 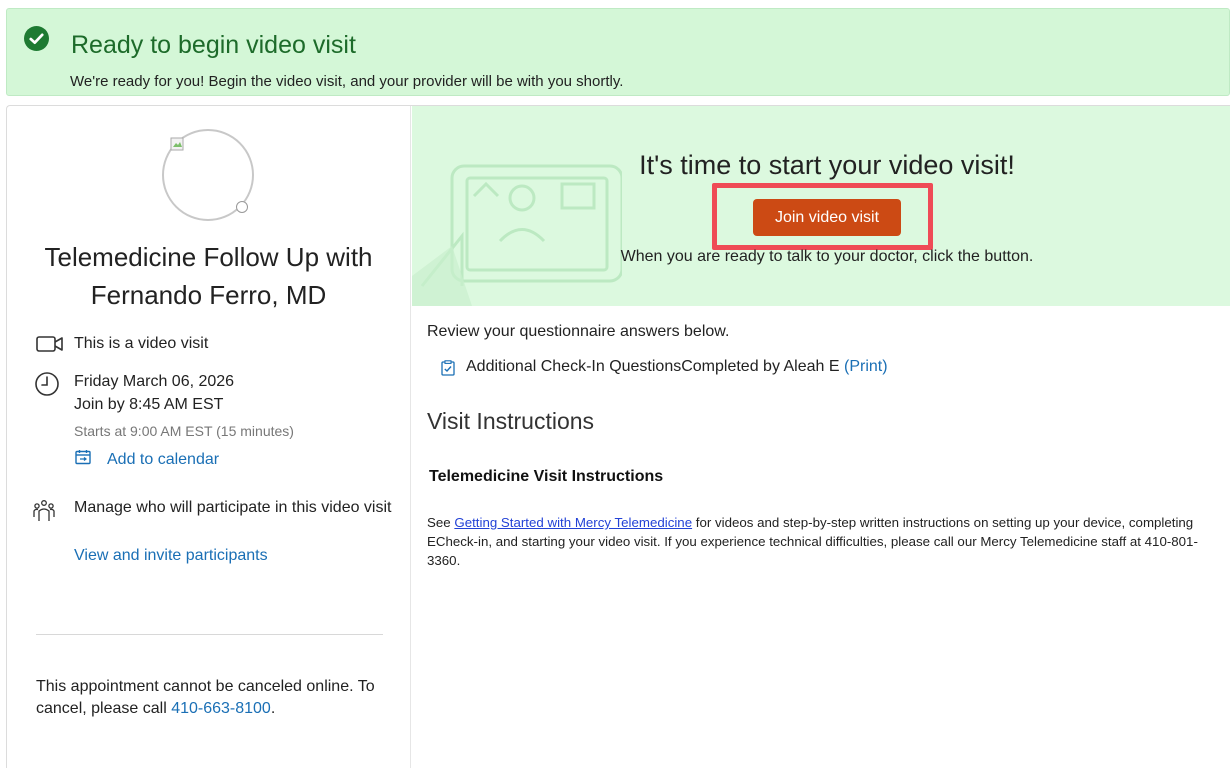 I want to click on cancel-notice-end: ., so click(x=273, y=708).